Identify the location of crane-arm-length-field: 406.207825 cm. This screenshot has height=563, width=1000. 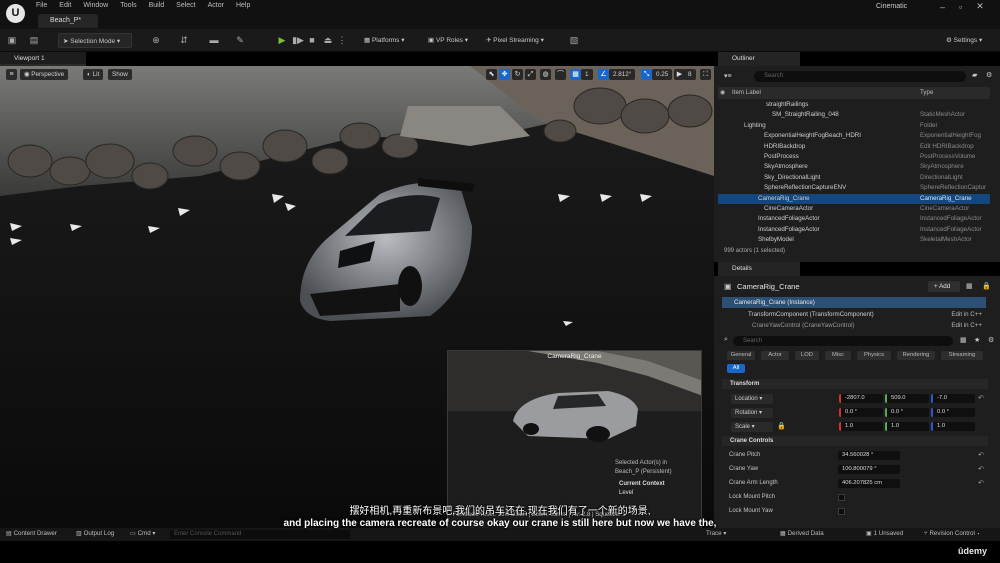
(869, 483).